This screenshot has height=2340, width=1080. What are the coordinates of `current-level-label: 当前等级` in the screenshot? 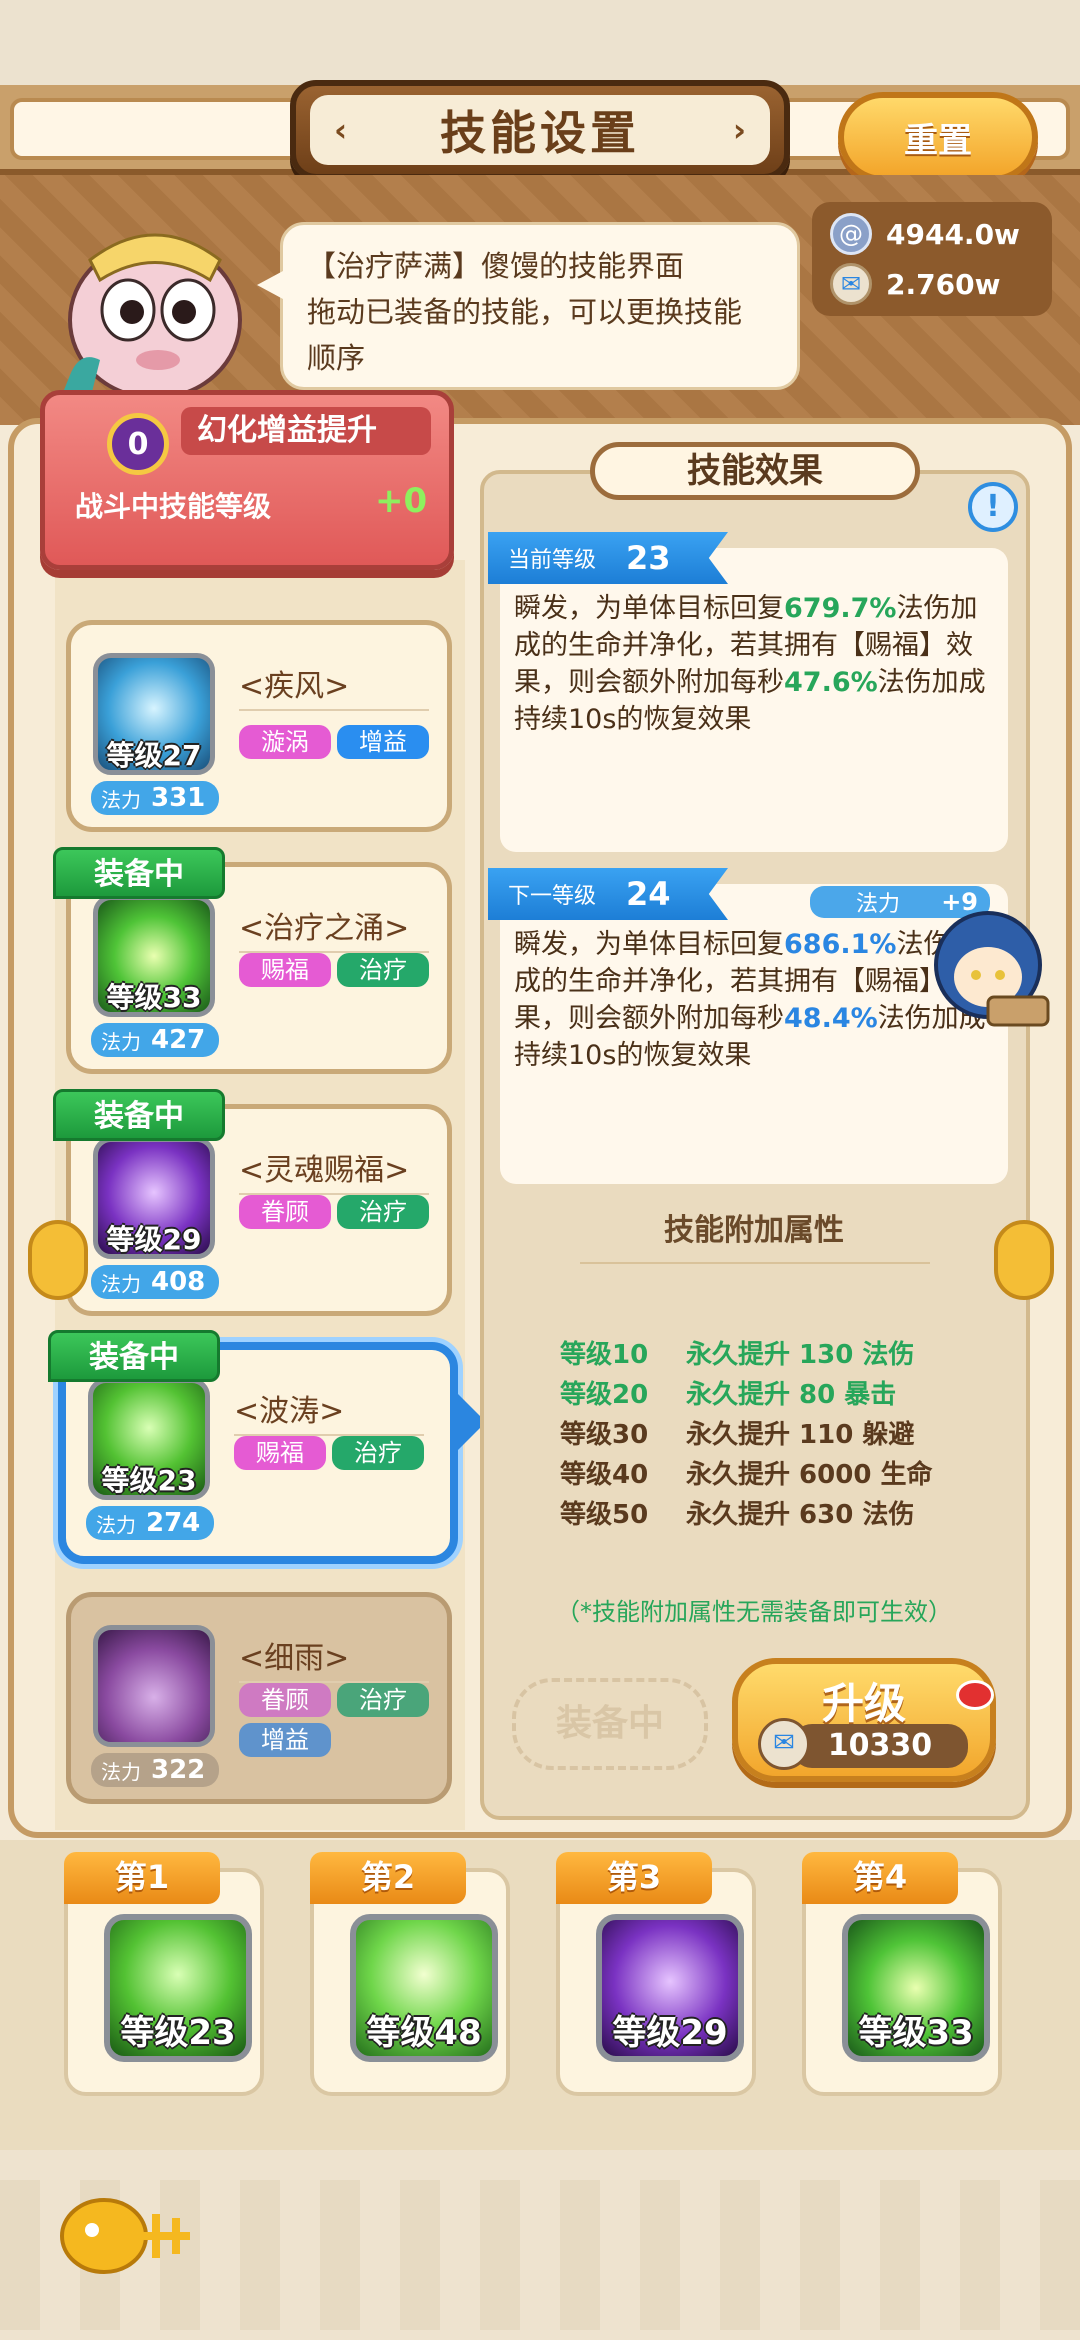 It's located at (552, 560).